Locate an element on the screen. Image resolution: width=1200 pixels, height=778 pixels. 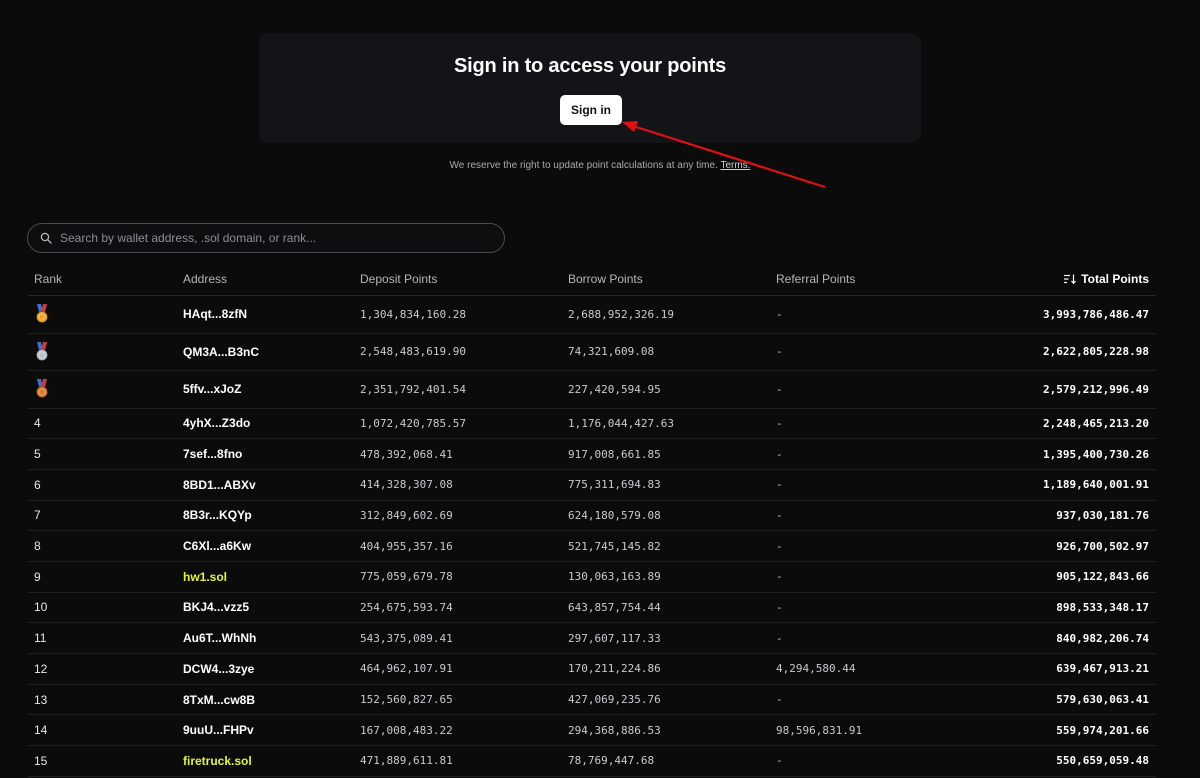
deposit-points: 2,548,483,619.90 is located at coordinates (413, 352).